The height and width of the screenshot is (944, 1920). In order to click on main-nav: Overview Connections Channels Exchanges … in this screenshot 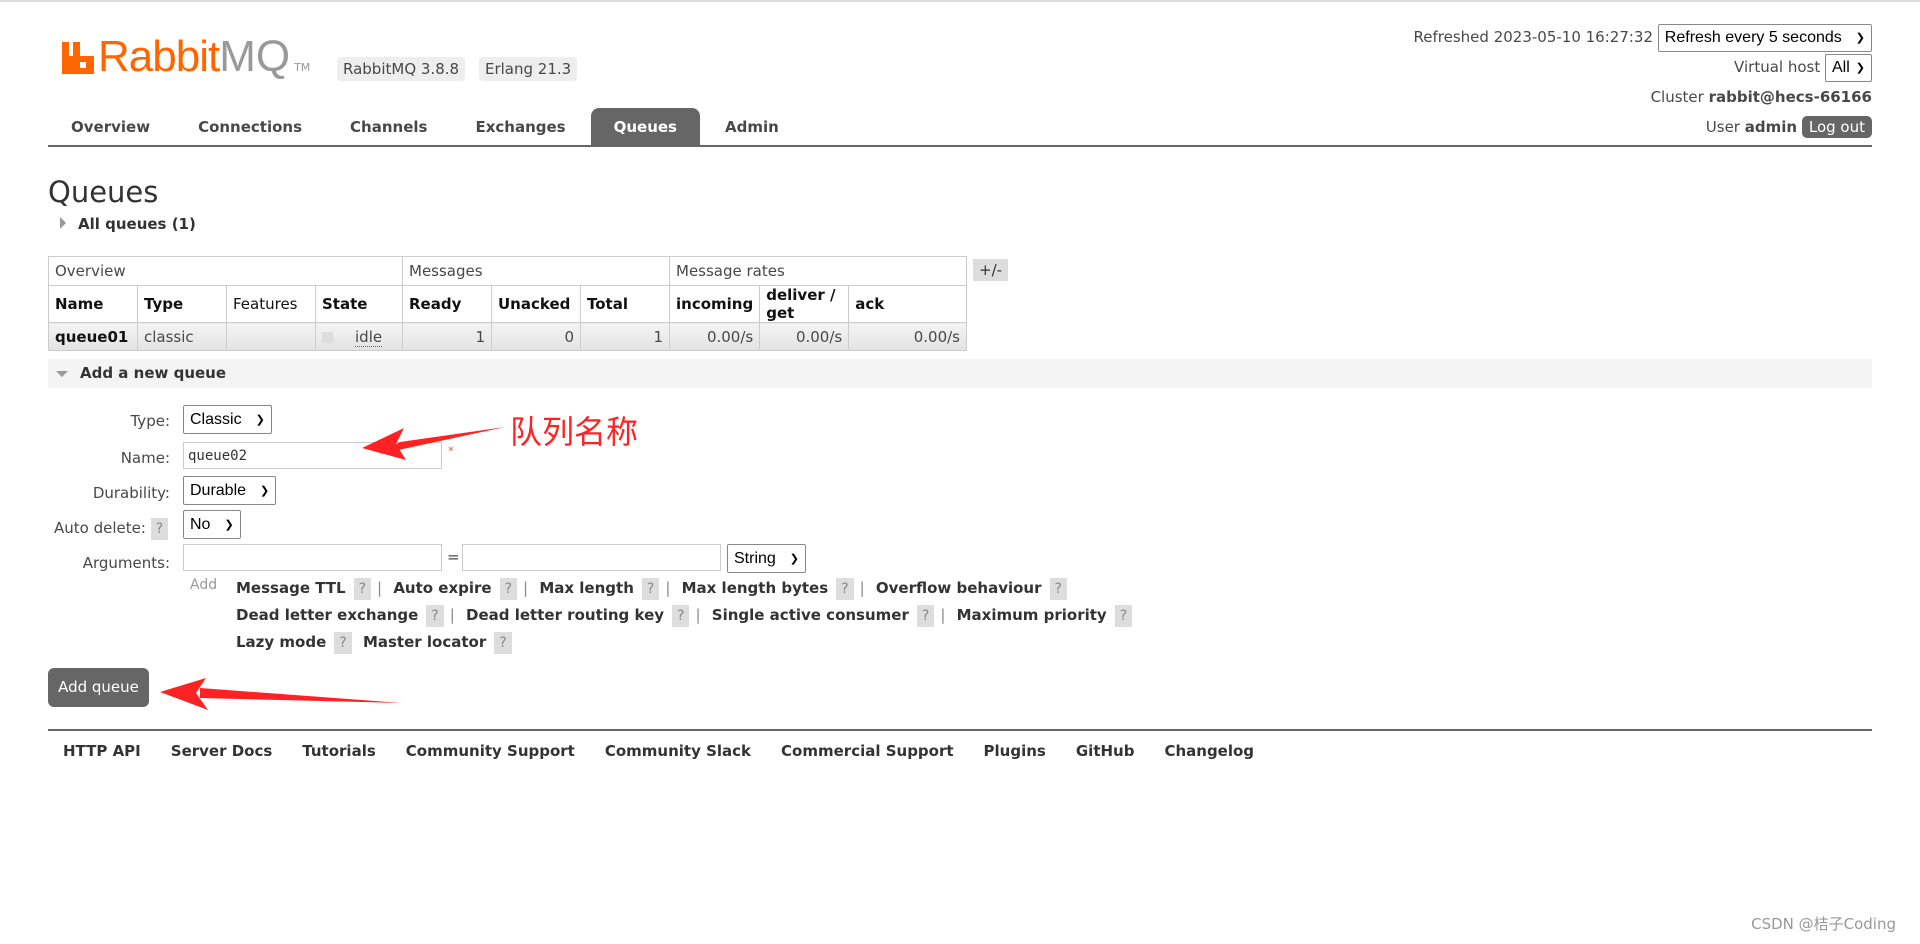, I will do `click(960, 127)`.